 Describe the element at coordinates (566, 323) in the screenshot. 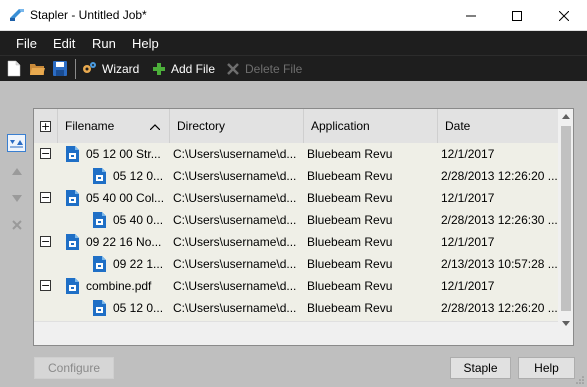

I see `scroll-down-icon` at that location.